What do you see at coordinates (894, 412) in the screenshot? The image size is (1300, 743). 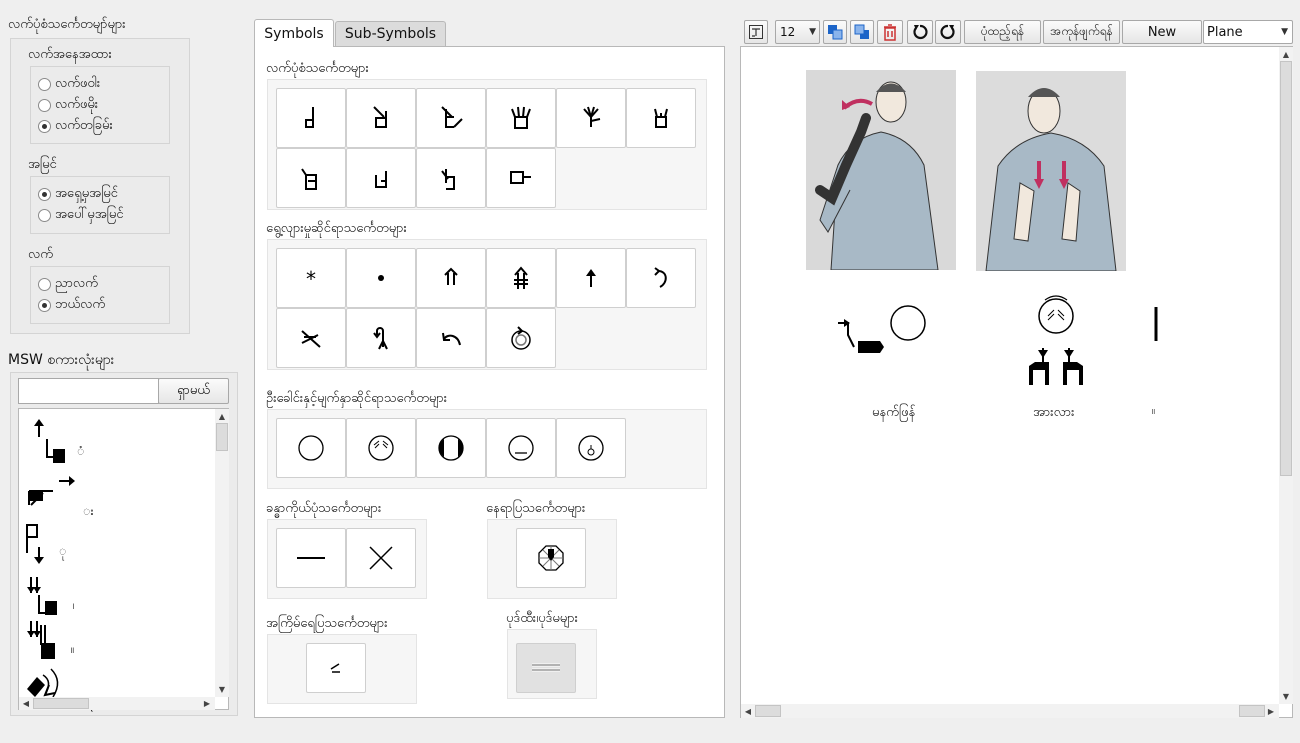 I see `word-label-tomorrow: မနက်ဖြန်` at bounding box center [894, 412].